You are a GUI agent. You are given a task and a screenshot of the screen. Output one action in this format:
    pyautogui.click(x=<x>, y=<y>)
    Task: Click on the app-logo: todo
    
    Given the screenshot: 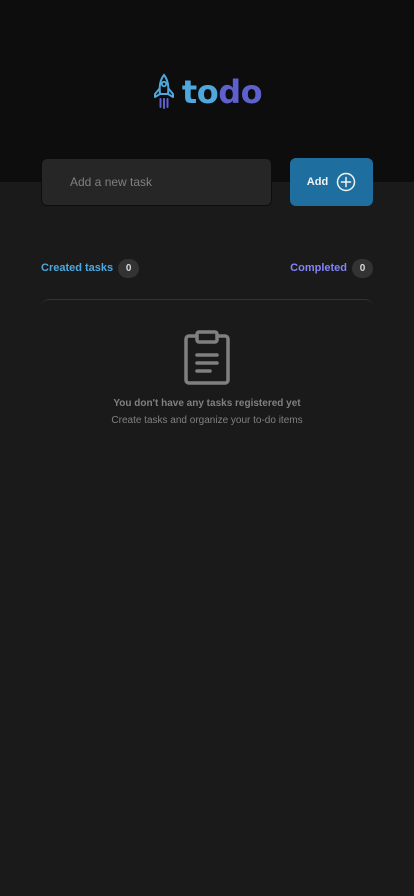 What is the action you would take?
    pyautogui.click(x=207, y=92)
    